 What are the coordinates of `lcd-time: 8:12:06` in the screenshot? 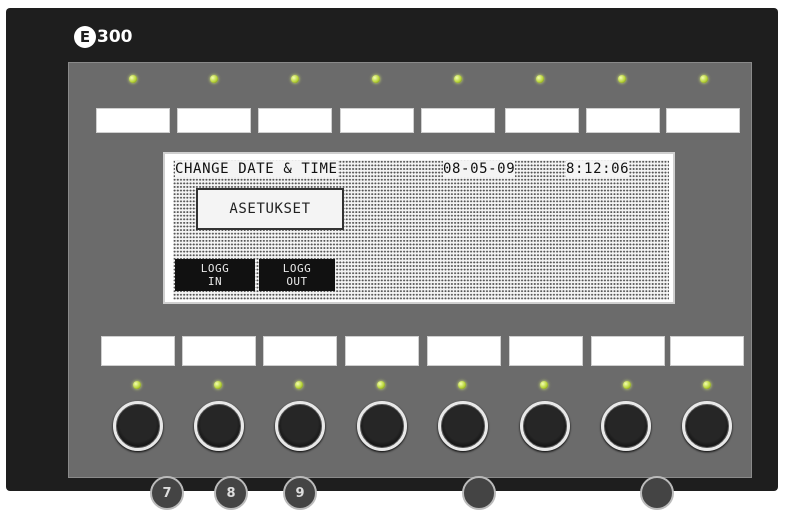 It's located at (598, 169).